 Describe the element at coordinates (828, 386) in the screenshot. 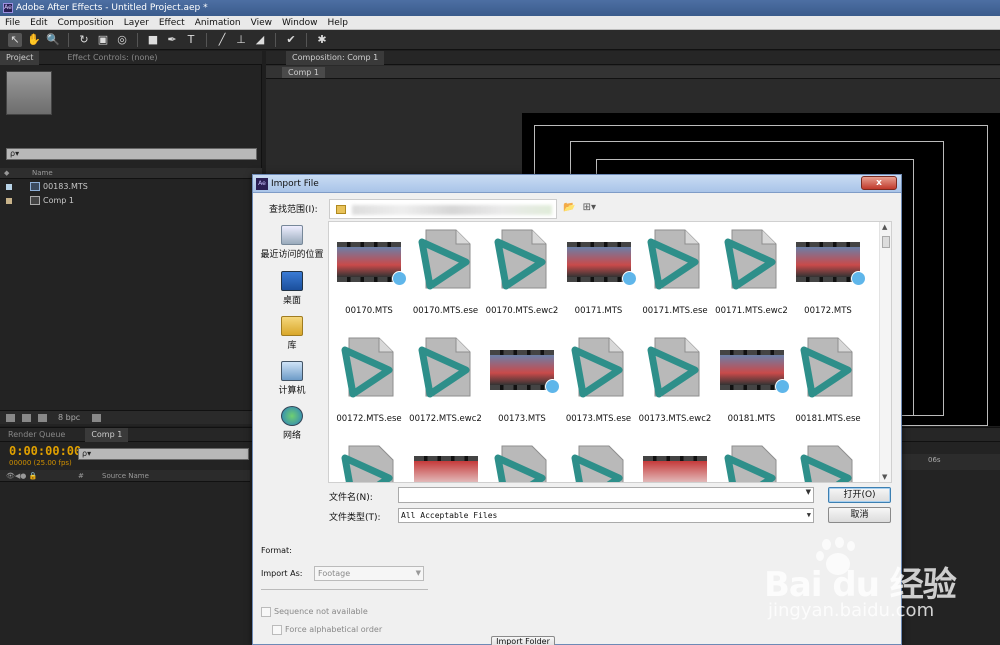

I see `file-tile: 00181.MTS.ese` at that location.